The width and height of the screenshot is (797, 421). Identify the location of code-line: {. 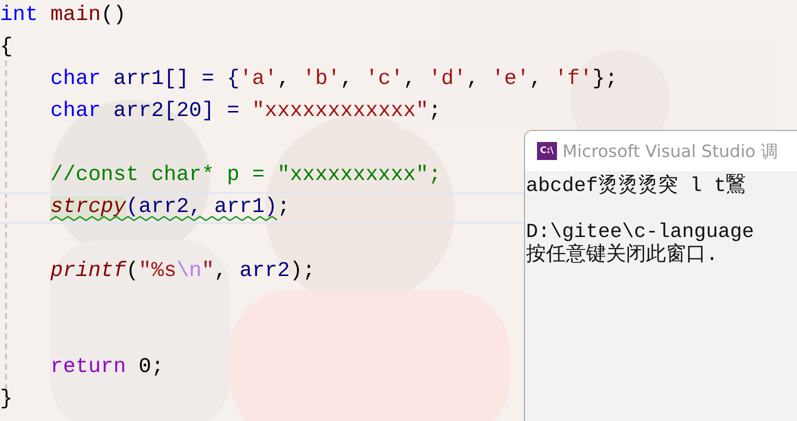
(6, 48).